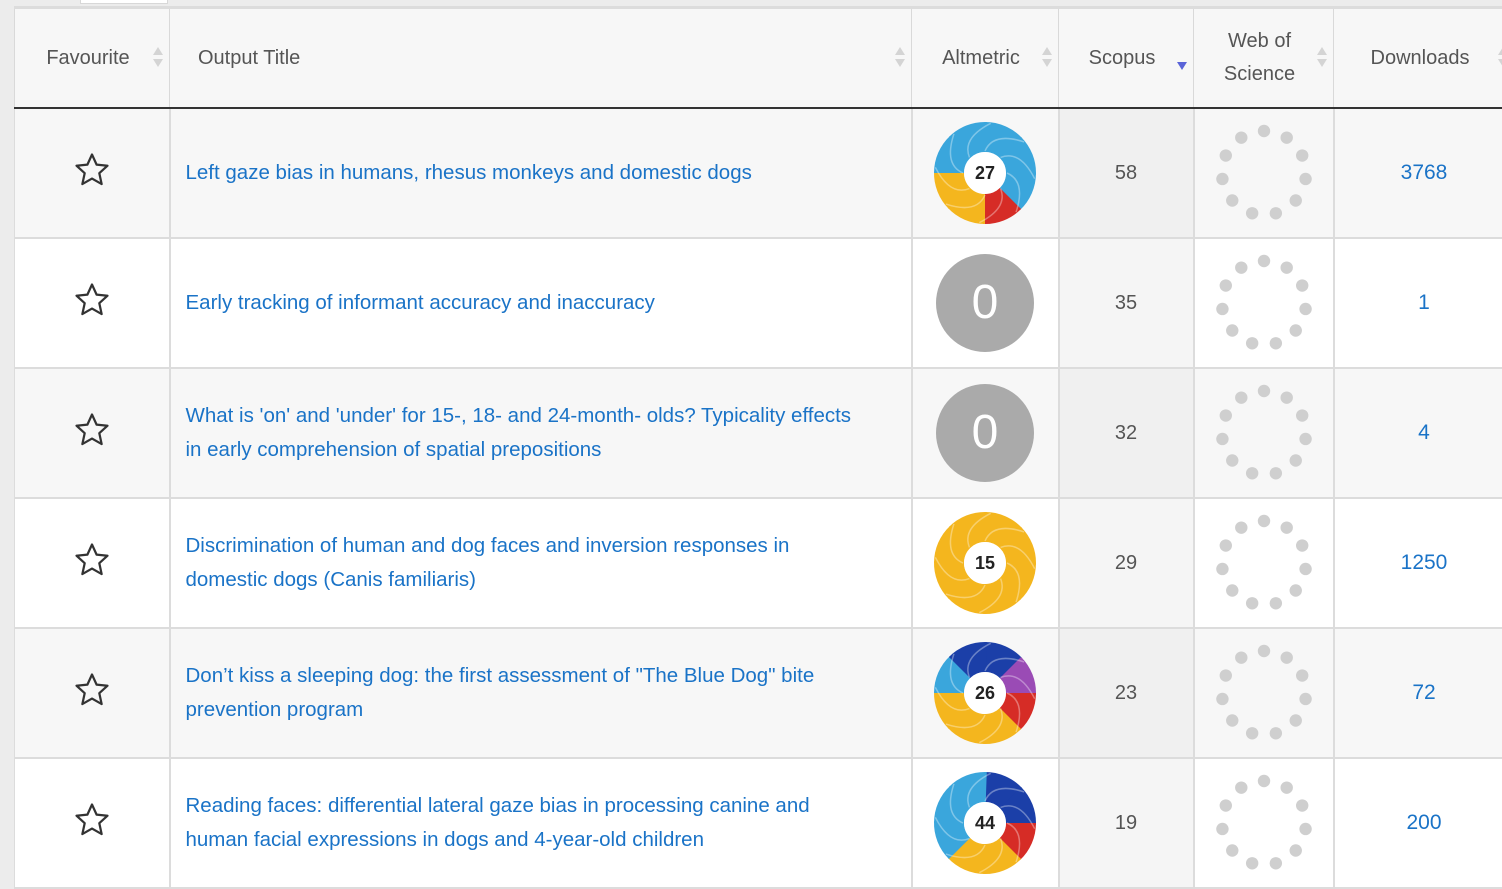  I want to click on favourite-column-header: Favourite, so click(92, 58).